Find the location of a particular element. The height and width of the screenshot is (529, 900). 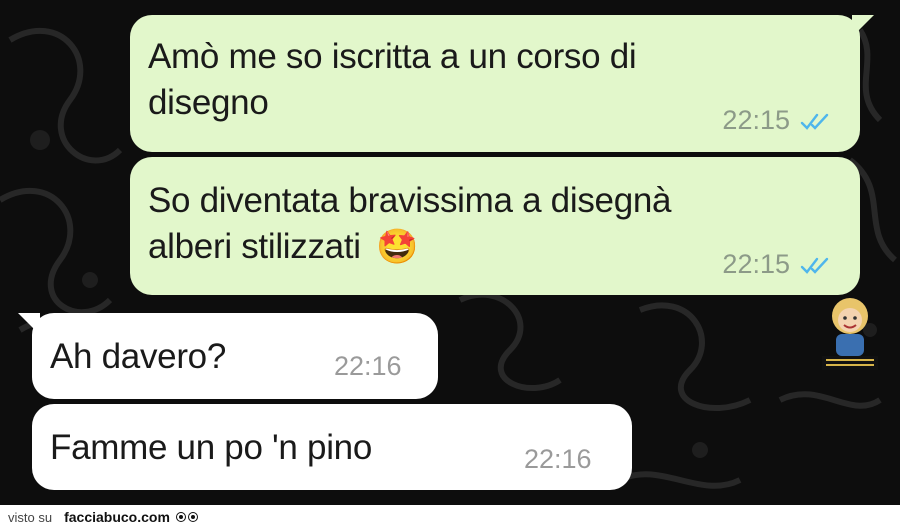

incoming-message-bubble: Famme un po 'n pino 22:16 is located at coordinates (332, 447).